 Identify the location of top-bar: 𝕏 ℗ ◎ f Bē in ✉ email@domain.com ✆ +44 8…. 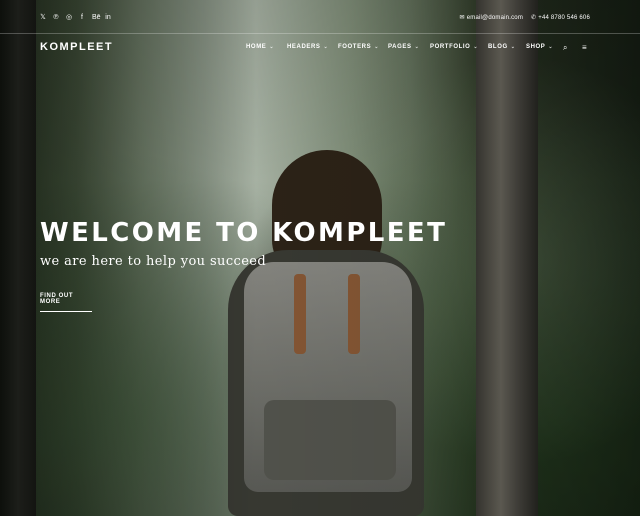
(320, 17).